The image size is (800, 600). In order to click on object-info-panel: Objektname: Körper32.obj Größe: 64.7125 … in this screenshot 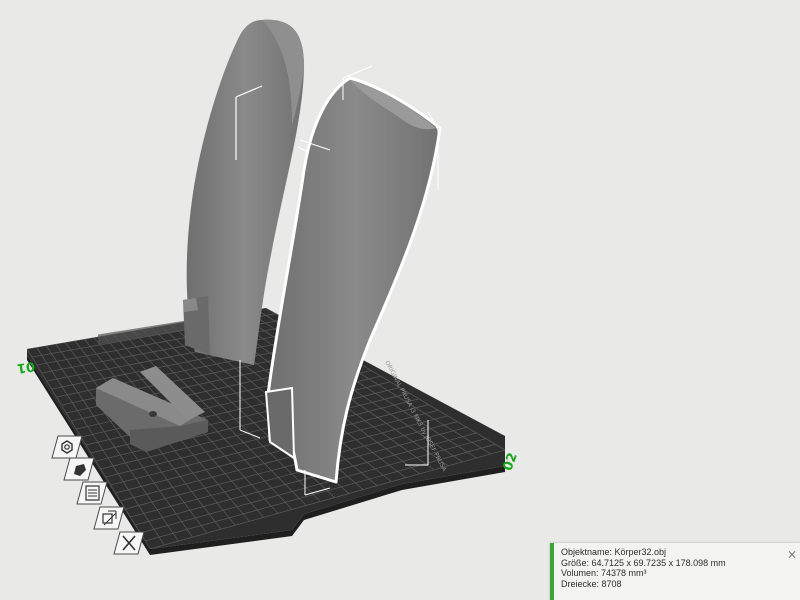, I will do `click(675, 571)`.